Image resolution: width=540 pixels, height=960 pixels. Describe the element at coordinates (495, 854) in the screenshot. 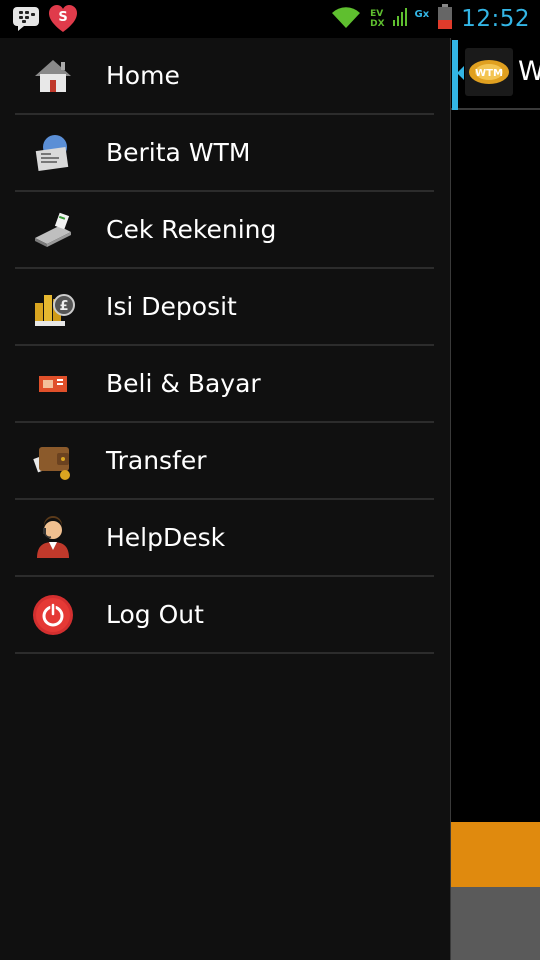

I see `orange-panel` at that location.